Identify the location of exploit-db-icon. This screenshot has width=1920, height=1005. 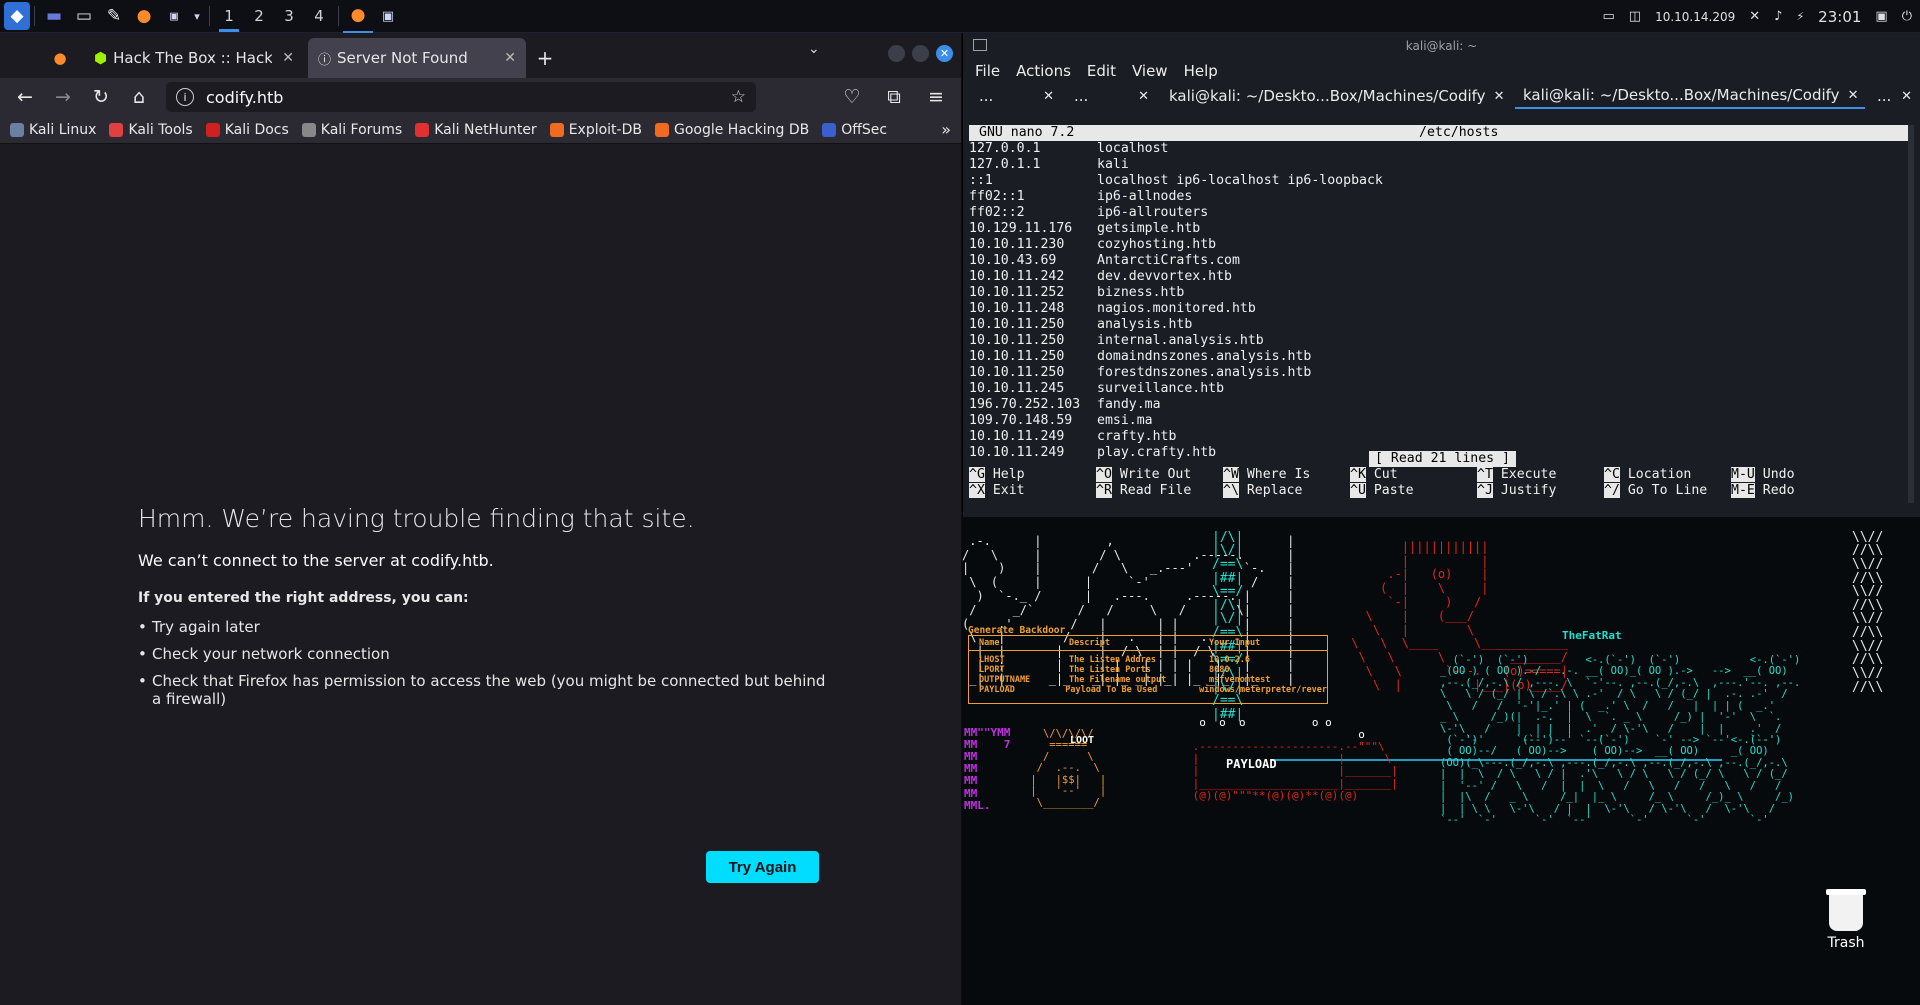
(556, 129).